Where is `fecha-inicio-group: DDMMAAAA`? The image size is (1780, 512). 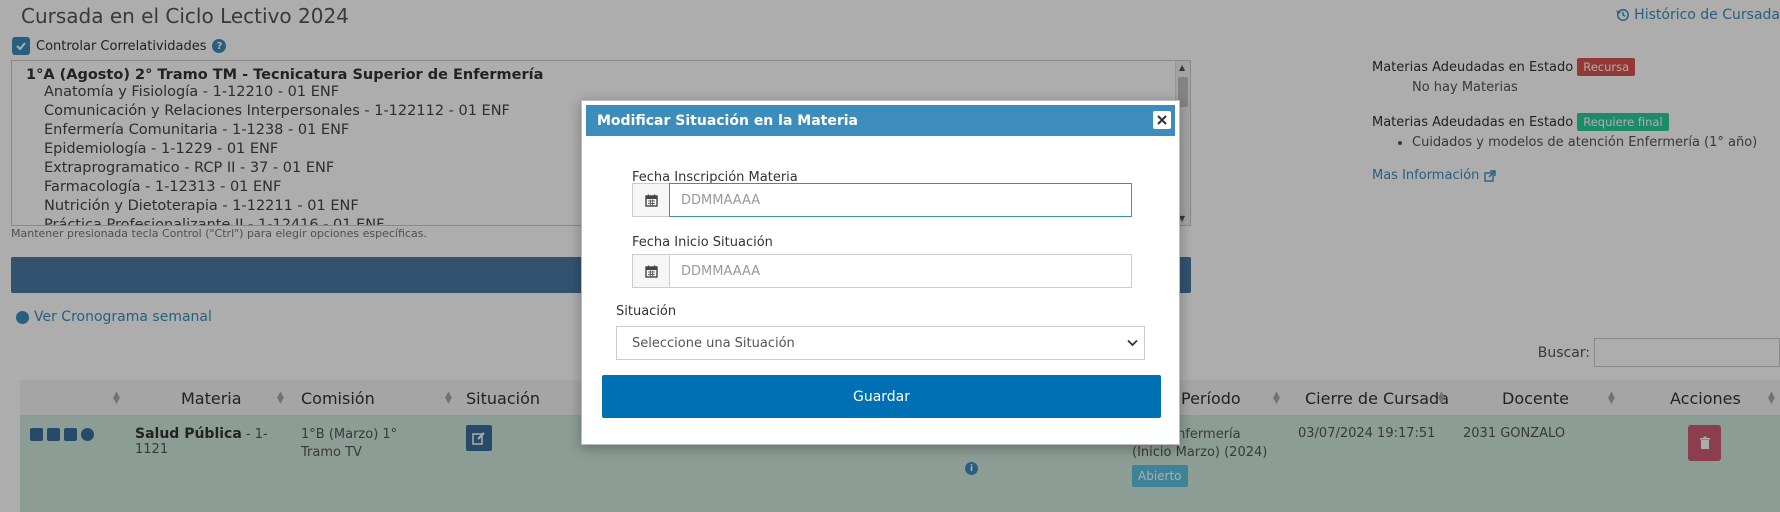
fecha-inicio-group: DDMMAAAA is located at coordinates (882, 271).